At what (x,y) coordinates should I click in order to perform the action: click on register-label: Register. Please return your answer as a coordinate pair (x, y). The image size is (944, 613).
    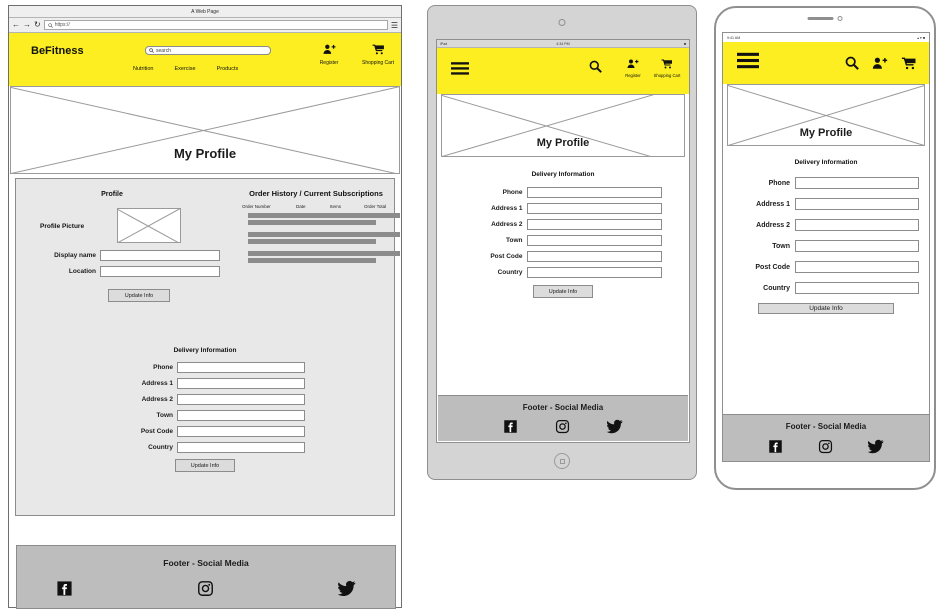
    Looking at the image, I should click on (633, 75).